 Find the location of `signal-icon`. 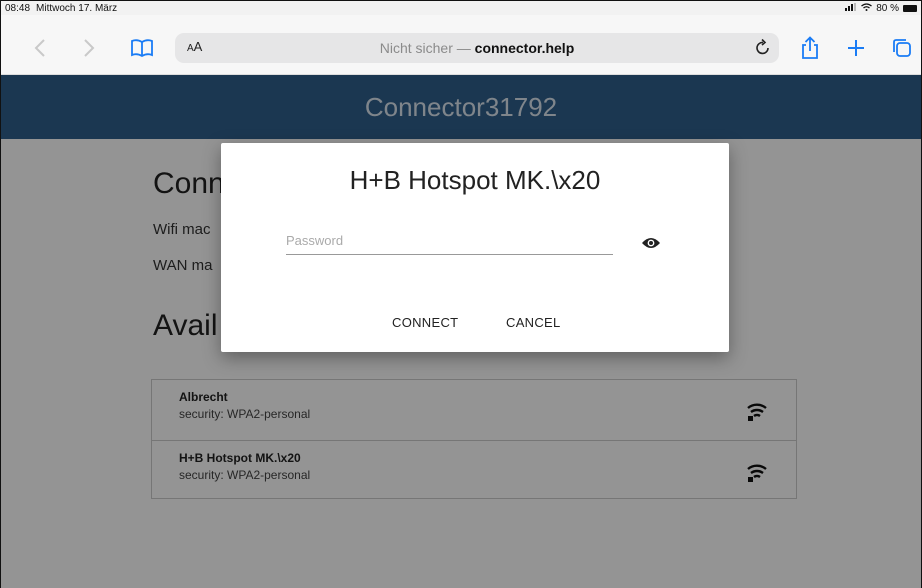

signal-icon is located at coordinates (851, 8).